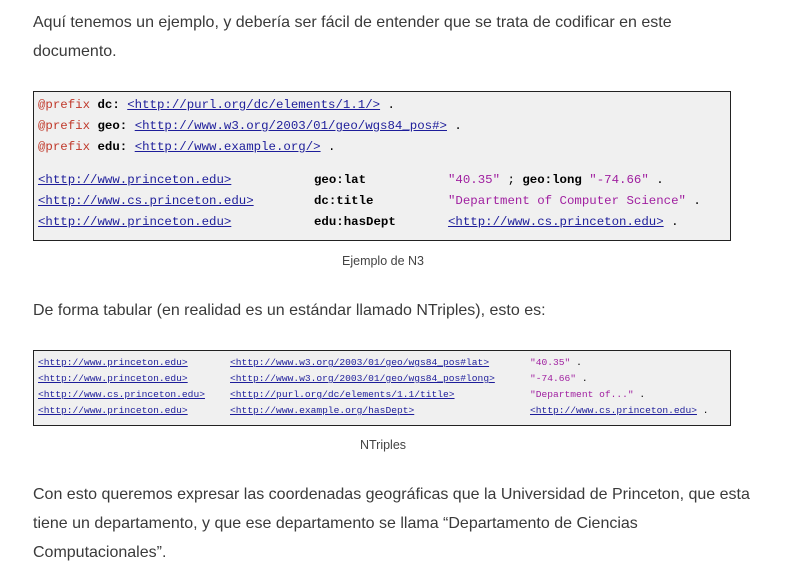 This screenshot has width=803, height=580. I want to click on ntriples-caption: NTriples, so click(383, 445).